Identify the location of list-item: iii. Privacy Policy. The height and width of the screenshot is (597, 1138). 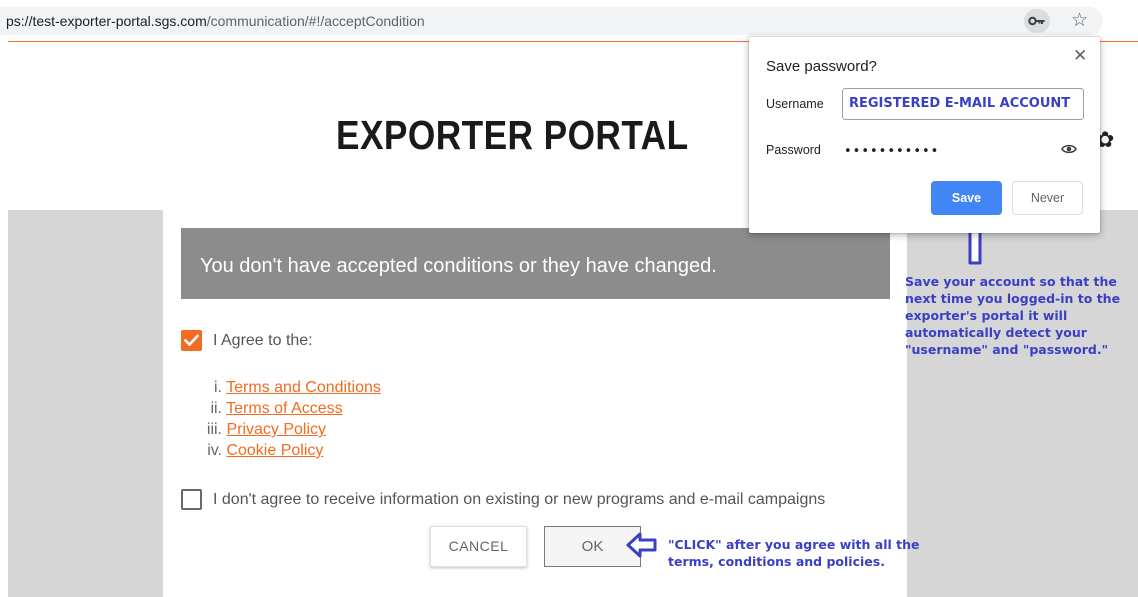
(263, 430).